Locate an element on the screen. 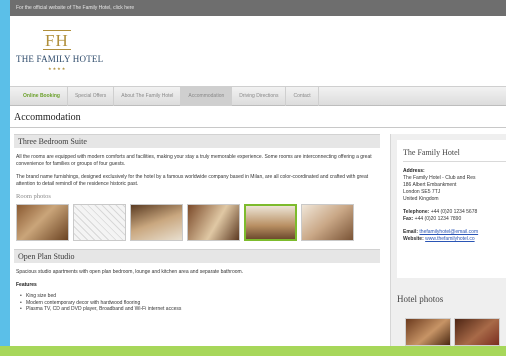 The width and height of the screenshot is (506, 356). website-label: Website: is located at coordinates (413, 239).